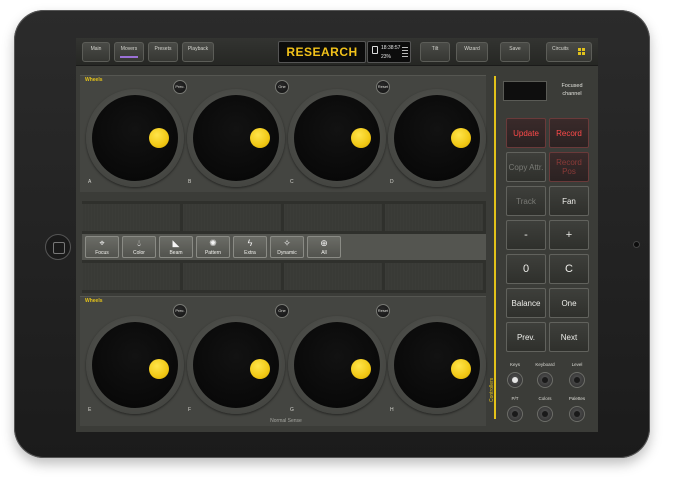 This screenshot has width=674, height=500. What do you see at coordinates (292, 182) in the screenshot?
I see `wheel-label: C` at bounding box center [292, 182].